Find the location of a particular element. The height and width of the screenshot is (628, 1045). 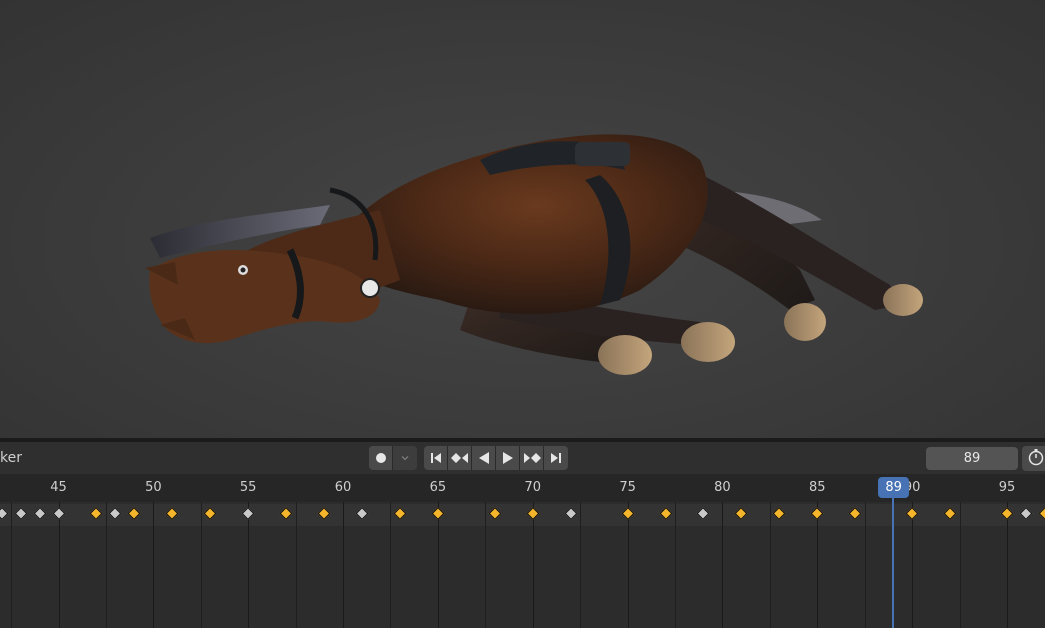

playback-timer-button is located at coordinates (1033, 458).